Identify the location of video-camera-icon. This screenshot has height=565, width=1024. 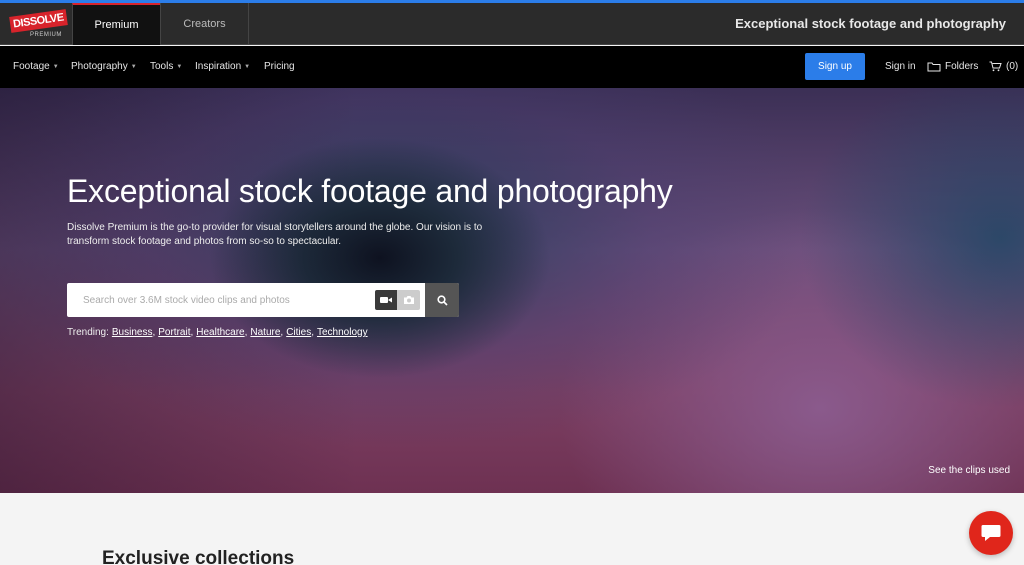
(386, 300).